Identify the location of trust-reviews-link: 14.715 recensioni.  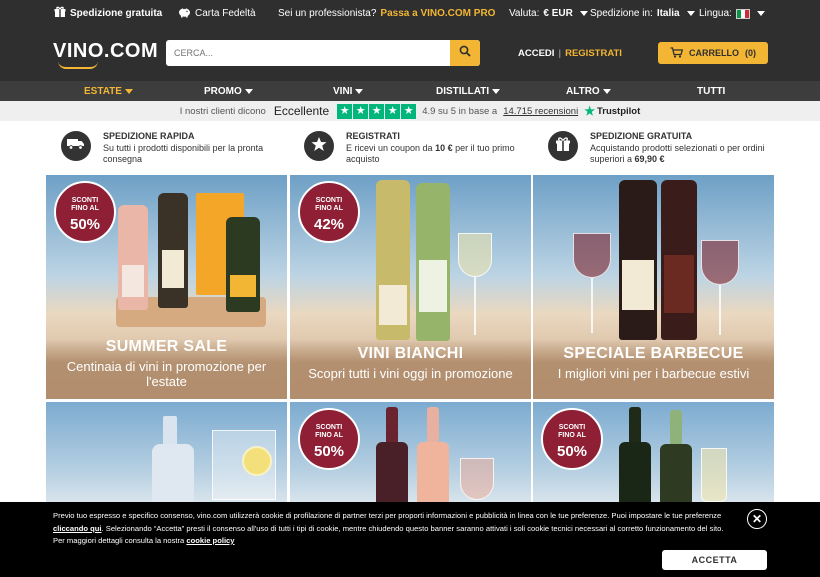
(540, 111).